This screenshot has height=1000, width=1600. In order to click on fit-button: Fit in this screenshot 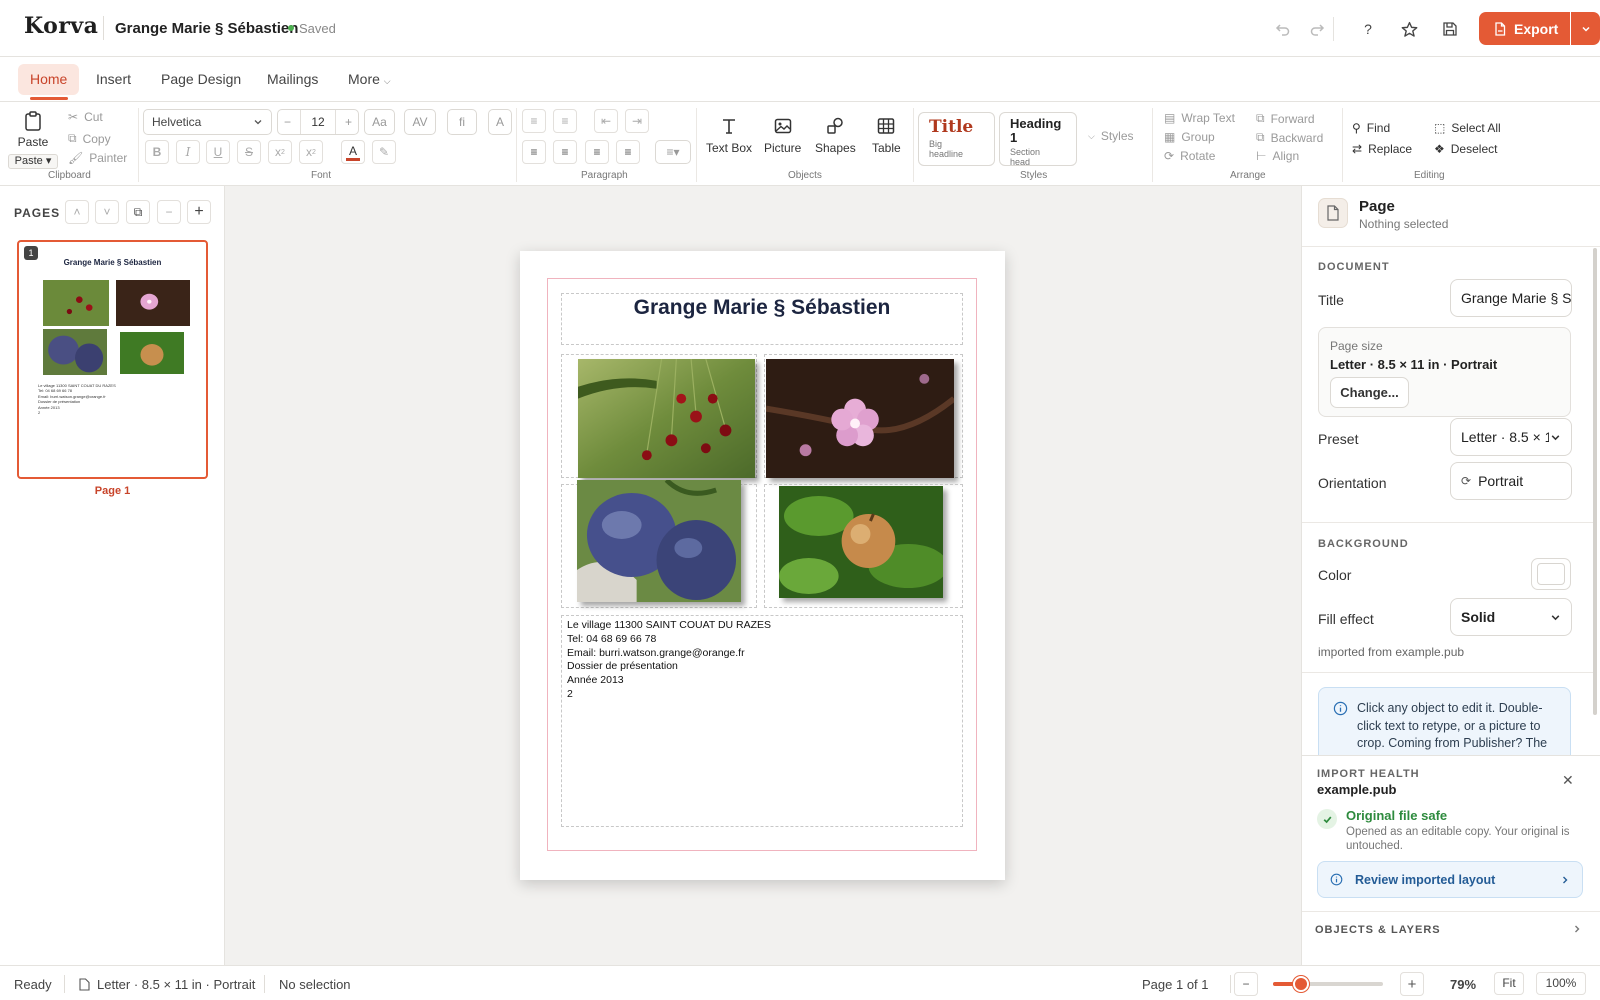, I will do `click(1509, 983)`.